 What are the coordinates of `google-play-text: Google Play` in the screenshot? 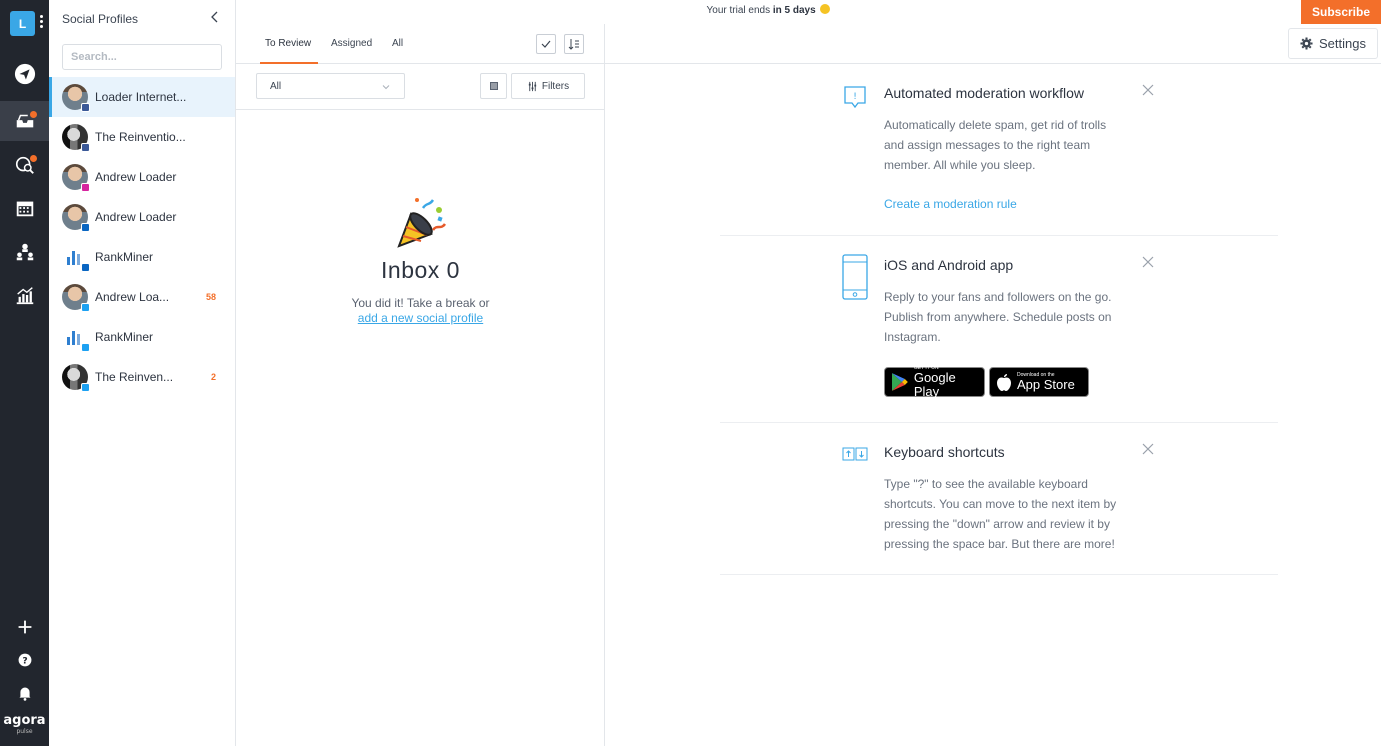 It's located at (934, 384).